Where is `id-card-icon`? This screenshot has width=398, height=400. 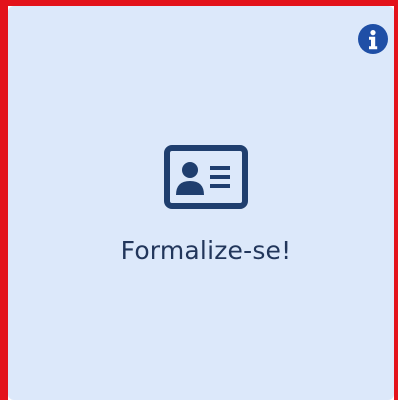
id-card-icon is located at coordinates (206, 177).